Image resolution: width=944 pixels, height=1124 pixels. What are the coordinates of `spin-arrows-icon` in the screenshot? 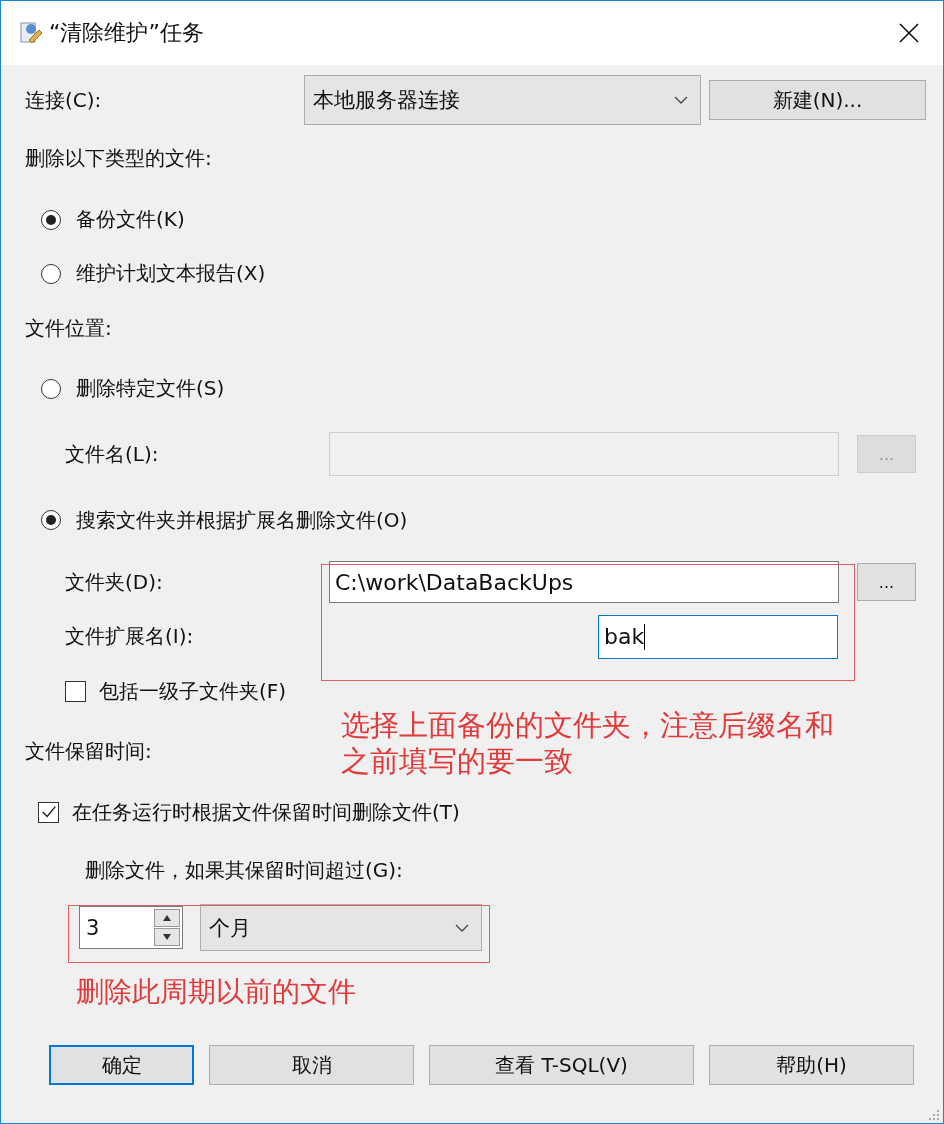 It's located at (167, 927).